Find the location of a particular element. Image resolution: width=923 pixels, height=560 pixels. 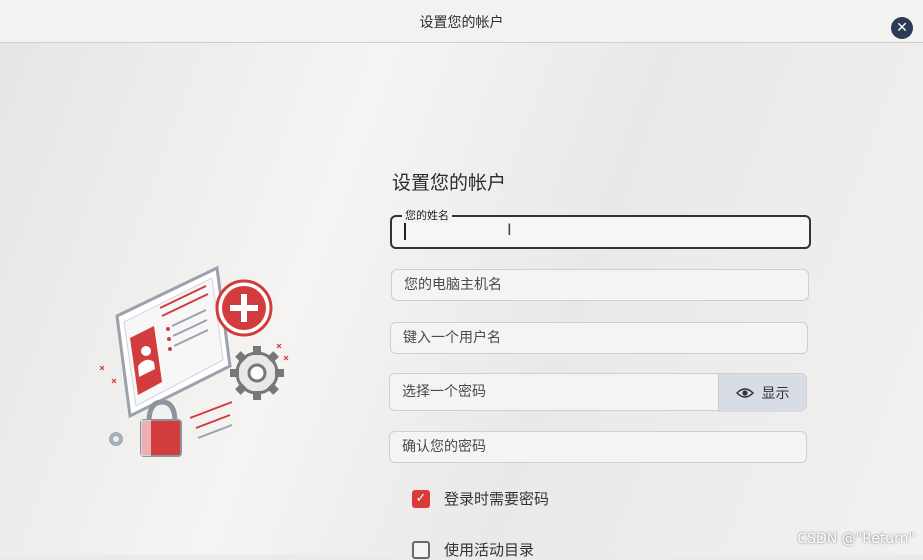

require-password-row: ✓ 登录时需要密码 is located at coordinates (480, 498).